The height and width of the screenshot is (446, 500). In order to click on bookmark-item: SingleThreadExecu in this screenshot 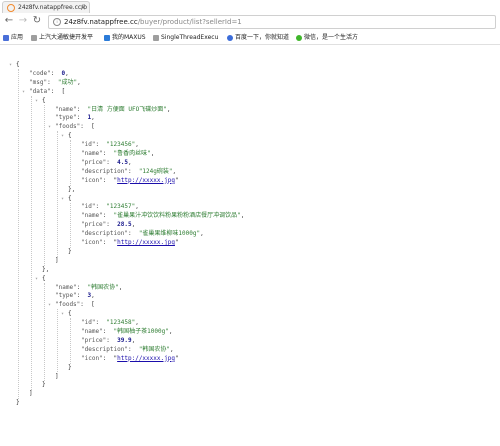, I will do `click(185, 37)`.